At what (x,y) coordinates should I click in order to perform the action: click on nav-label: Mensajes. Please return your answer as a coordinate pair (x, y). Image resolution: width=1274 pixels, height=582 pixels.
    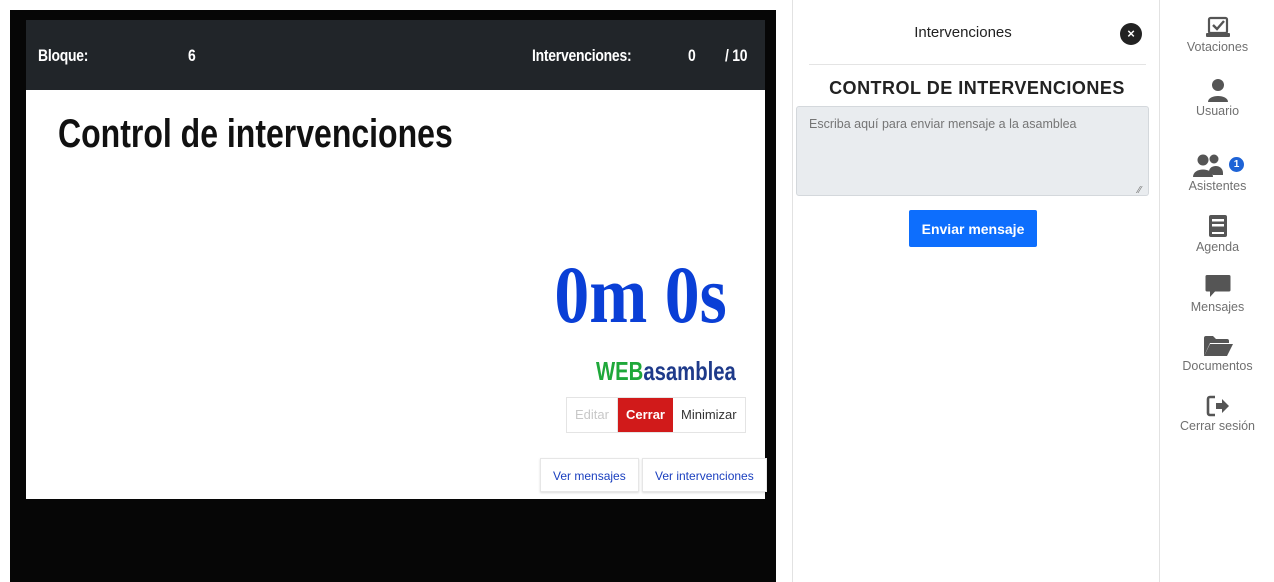
    Looking at the image, I should click on (1217, 307).